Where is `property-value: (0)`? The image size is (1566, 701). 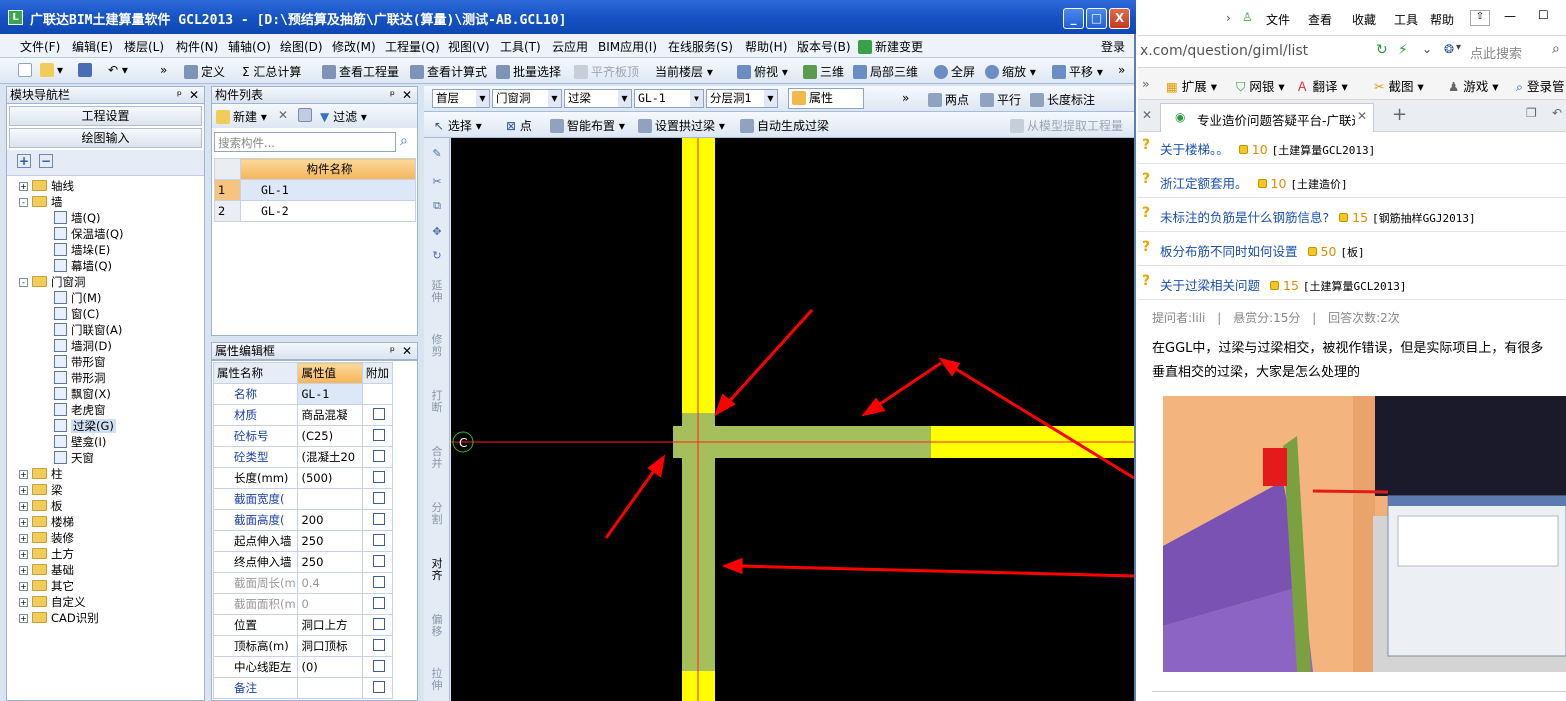 property-value: (0) is located at coordinates (330, 667).